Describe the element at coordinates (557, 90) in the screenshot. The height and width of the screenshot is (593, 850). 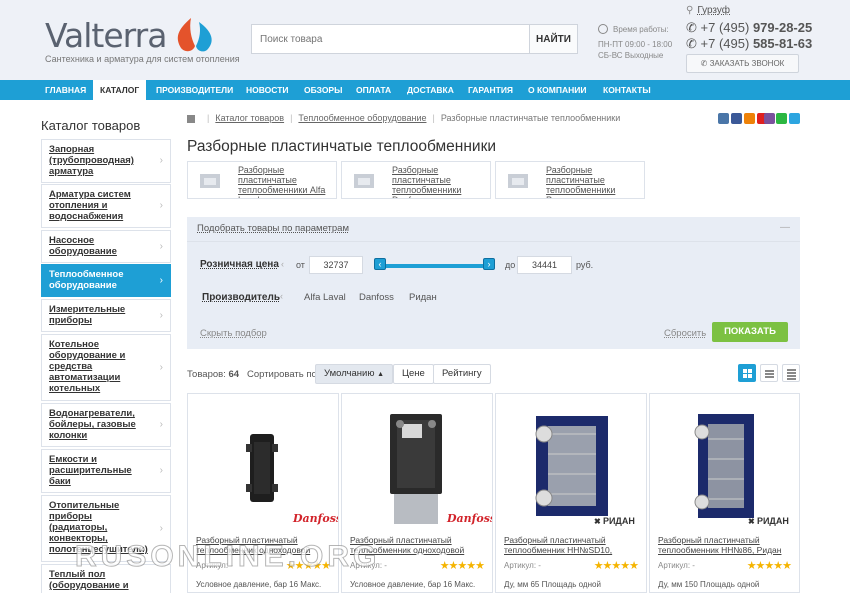
I see `nav-about: О КОМПАНИИ` at that location.